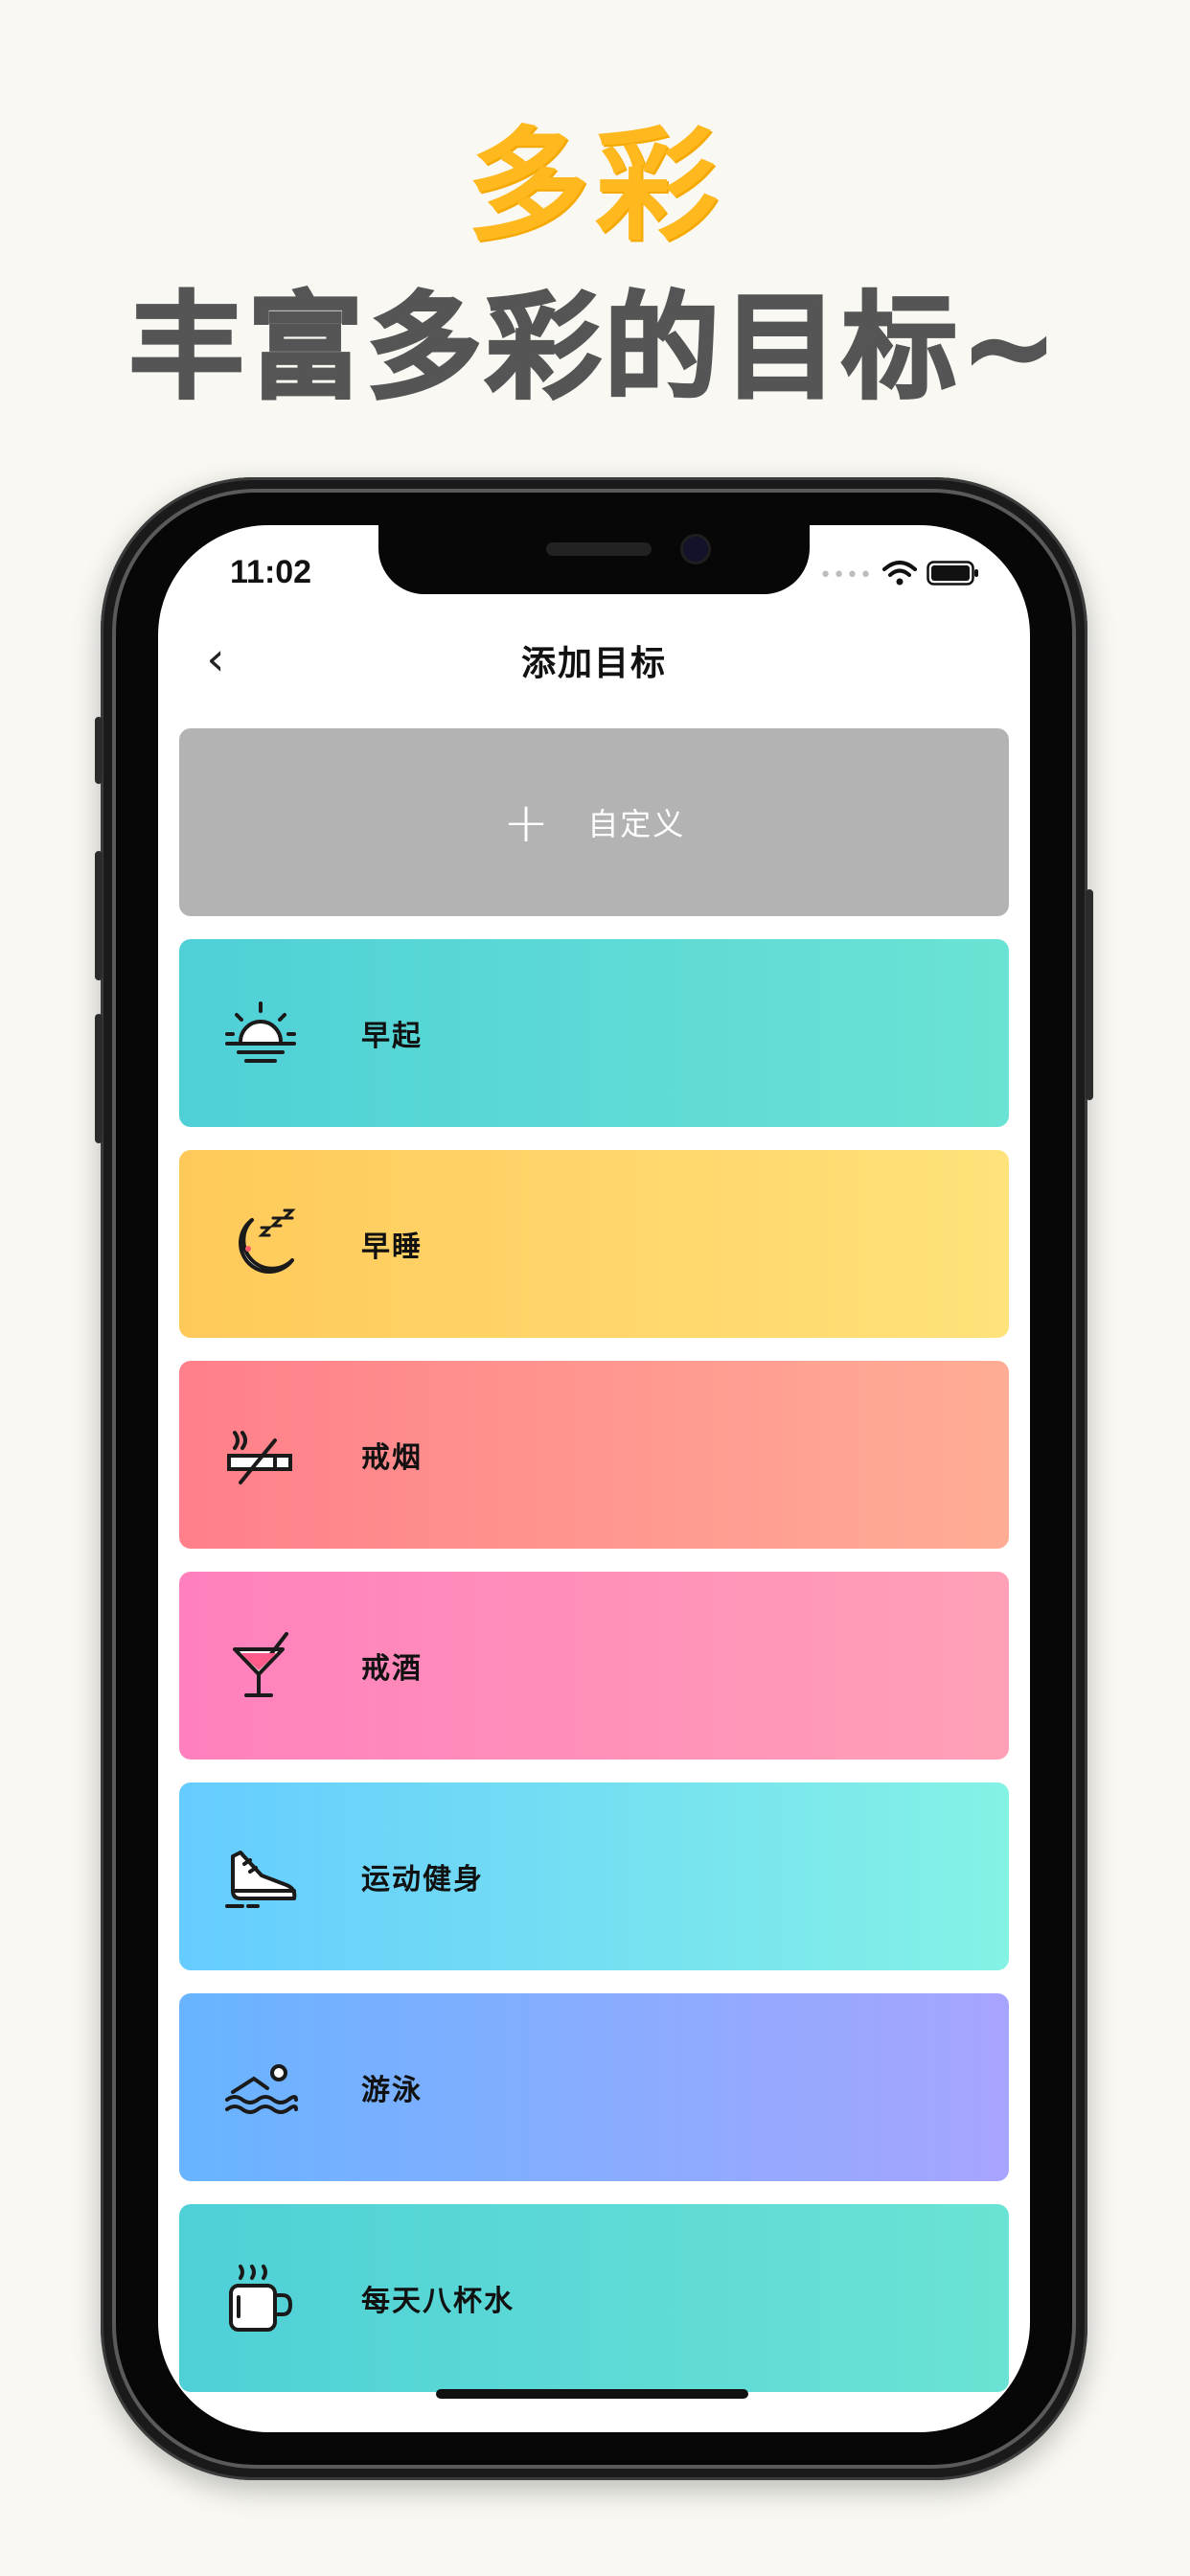 Image resolution: width=1190 pixels, height=2576 pixels. I want to click on goal-card: 戒酒, so click(594, 1666).